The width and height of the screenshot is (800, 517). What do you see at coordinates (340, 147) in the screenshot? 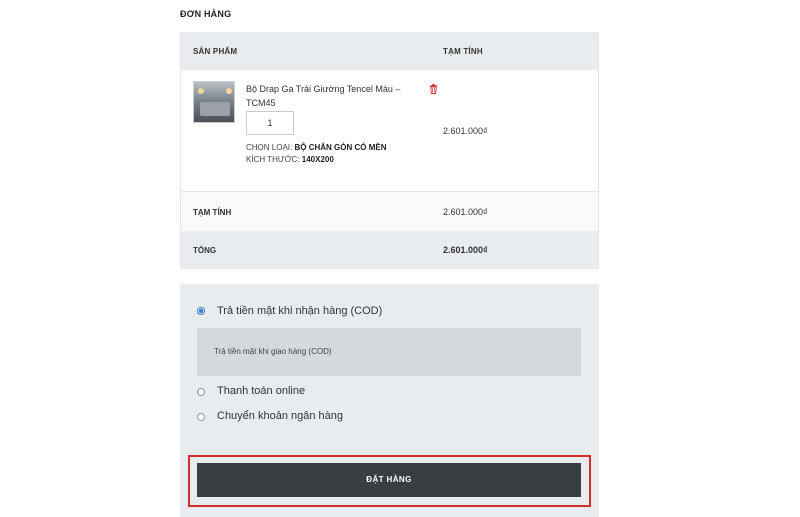
I see `attribute-type-value: BỘ CHĂN GÒN CÓ MỀN` at bounding box center [340, 147].